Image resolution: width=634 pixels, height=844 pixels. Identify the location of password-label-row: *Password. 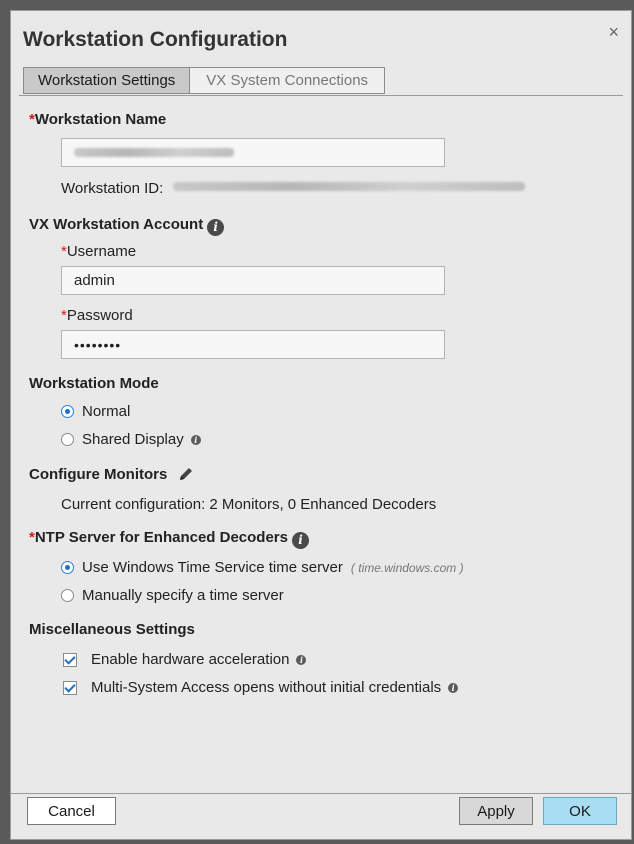
(97, 315).